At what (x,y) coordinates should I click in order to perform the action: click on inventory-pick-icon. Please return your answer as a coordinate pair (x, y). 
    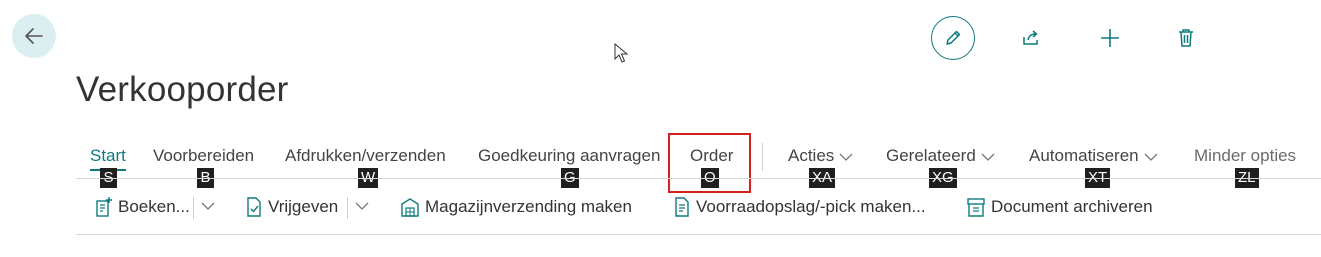
    Looking at the image, I should click on (682, 207).